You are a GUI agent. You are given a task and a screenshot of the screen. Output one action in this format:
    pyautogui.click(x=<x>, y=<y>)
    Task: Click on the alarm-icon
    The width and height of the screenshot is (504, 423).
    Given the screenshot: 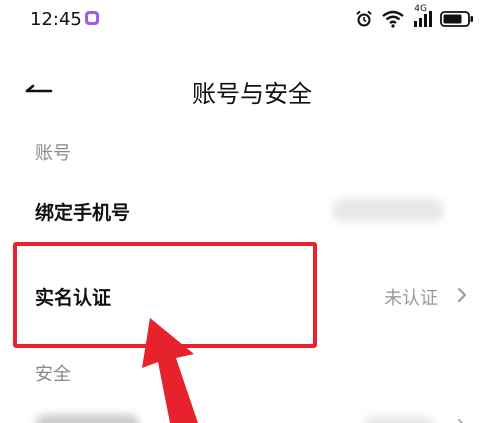 What is the action you would take?
    pyautogui.click(x=364, y=19)
    